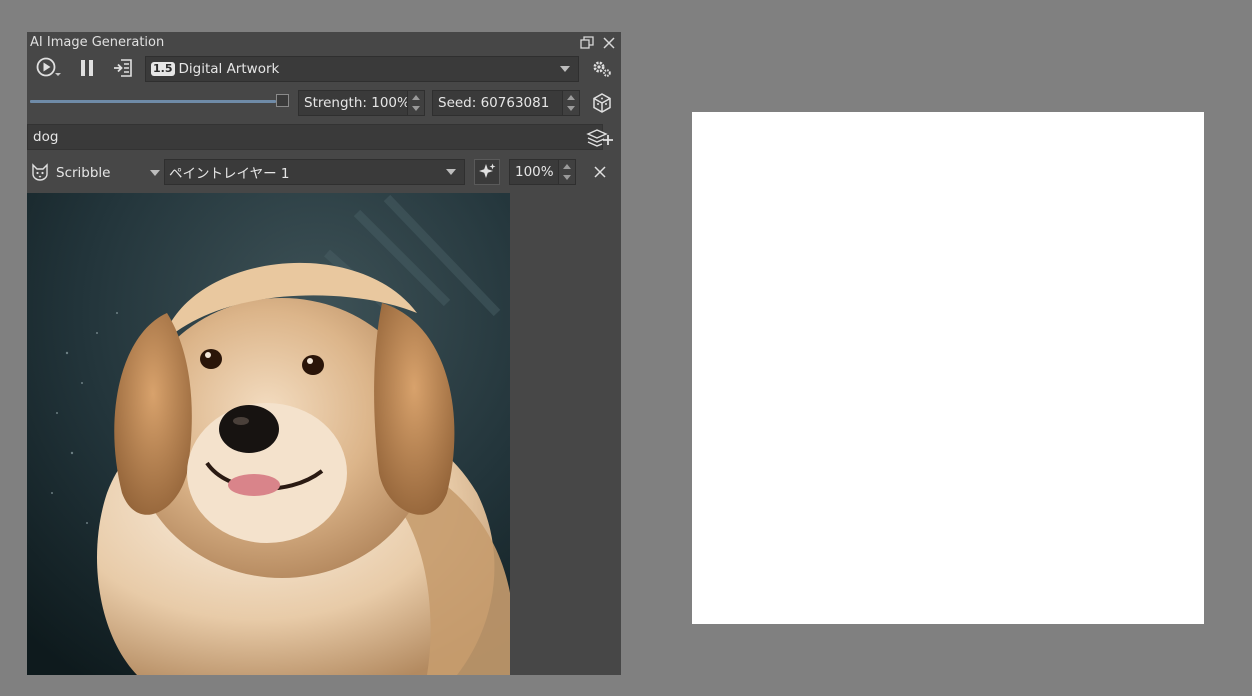 The height and width of the screenshot is (696, 1252). Describe the element at coordinates (357, 103) in the screenshot. I see `strength-label: Strength: 100%` at that location.